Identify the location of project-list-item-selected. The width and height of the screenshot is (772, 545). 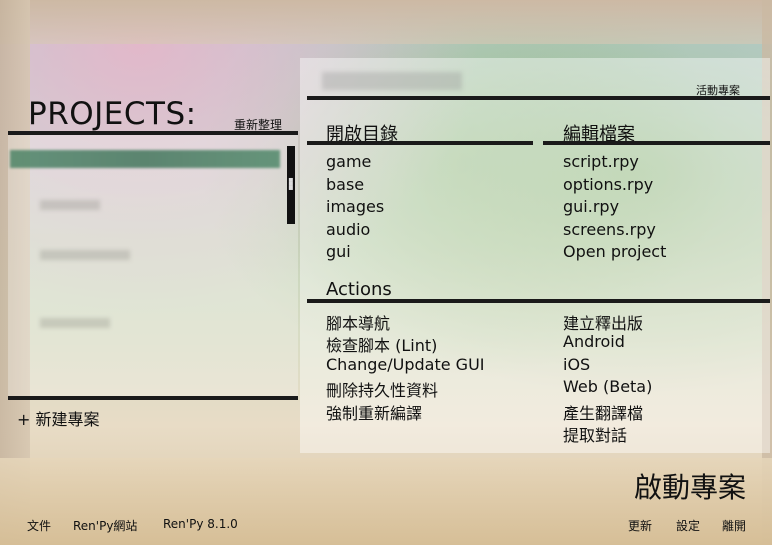
(145, 159).